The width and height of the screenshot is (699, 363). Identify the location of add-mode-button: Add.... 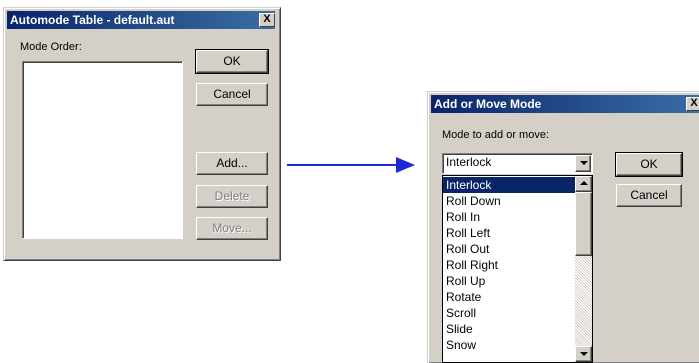
(232, 163).